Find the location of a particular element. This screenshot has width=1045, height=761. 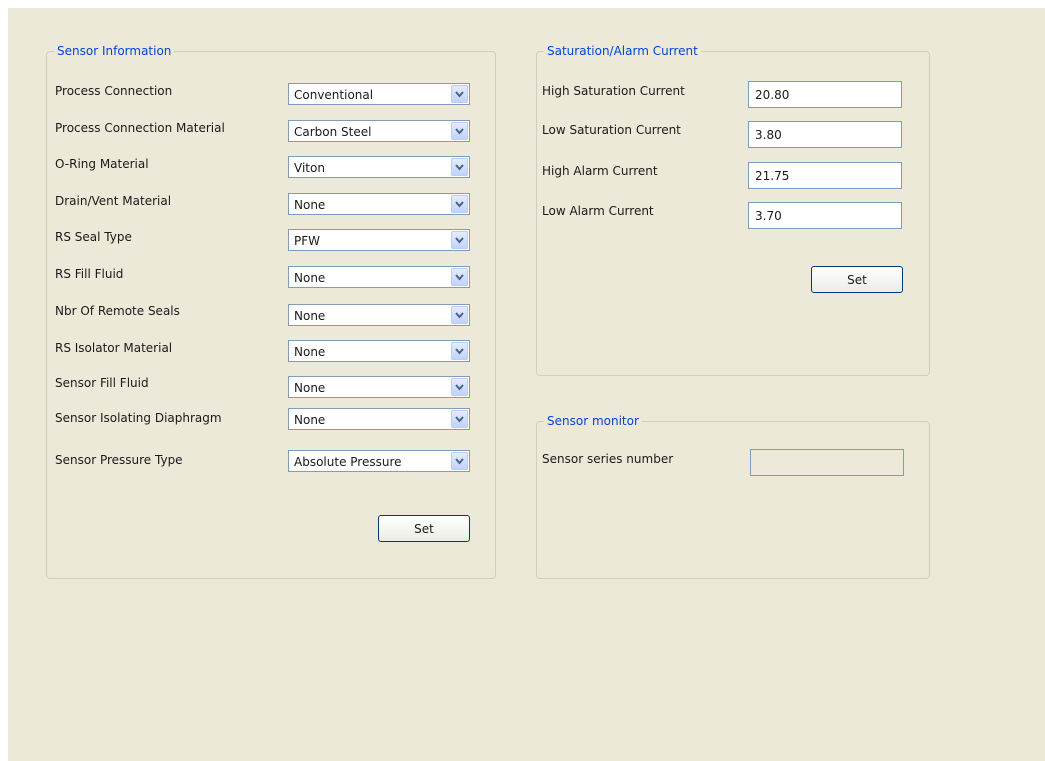

process-connection-label: Process Connection is located at coordinates (114, 91).